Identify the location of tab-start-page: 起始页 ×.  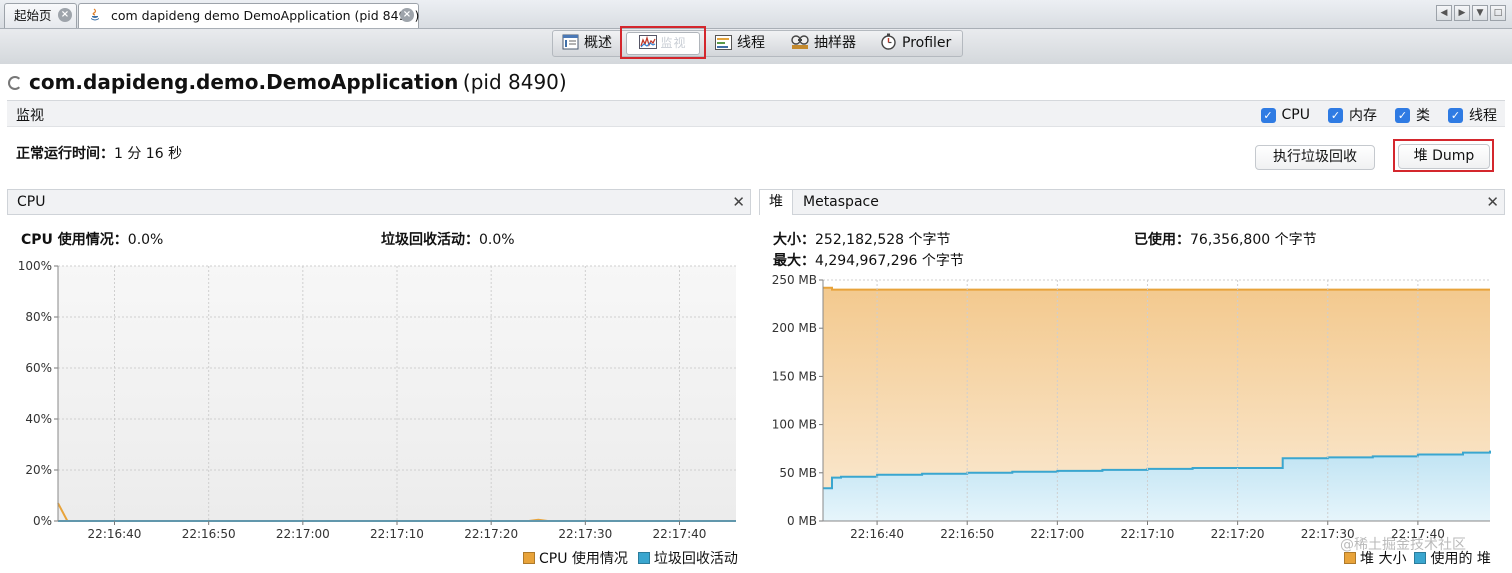
(40, 15).